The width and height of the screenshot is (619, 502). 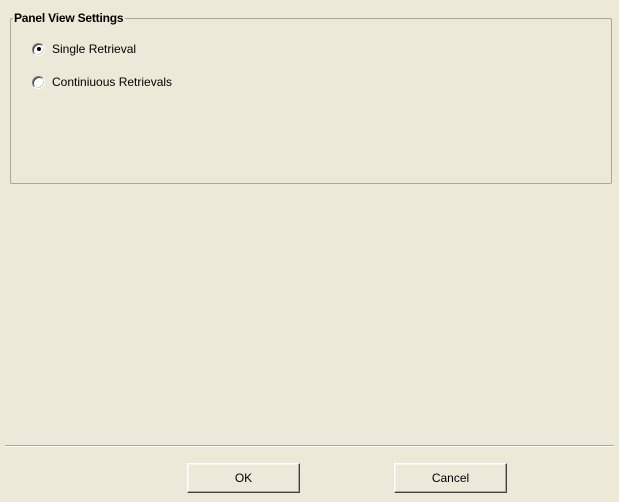 I want to click on continuous-retrievals-radio, so click(x=38, y=82).